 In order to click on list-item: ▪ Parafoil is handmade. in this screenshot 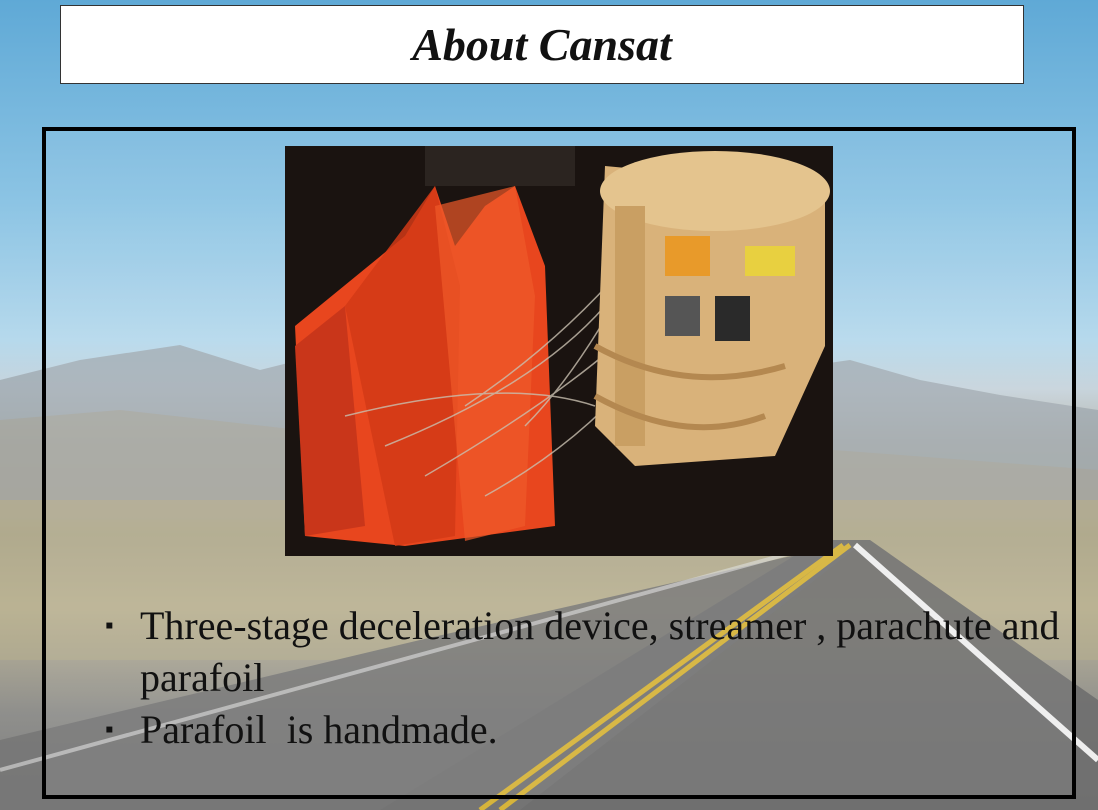, I will do `click(585, 730)`.